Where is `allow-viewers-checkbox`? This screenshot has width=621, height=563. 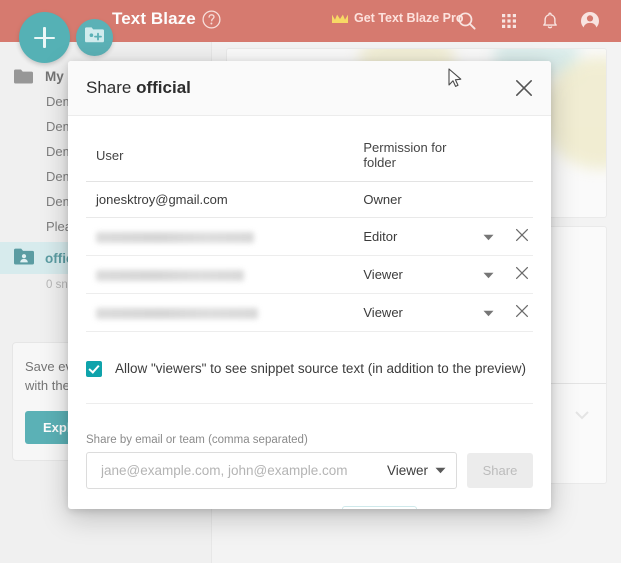 allow-viewers-checkbox is located at coordinates (94, 369).